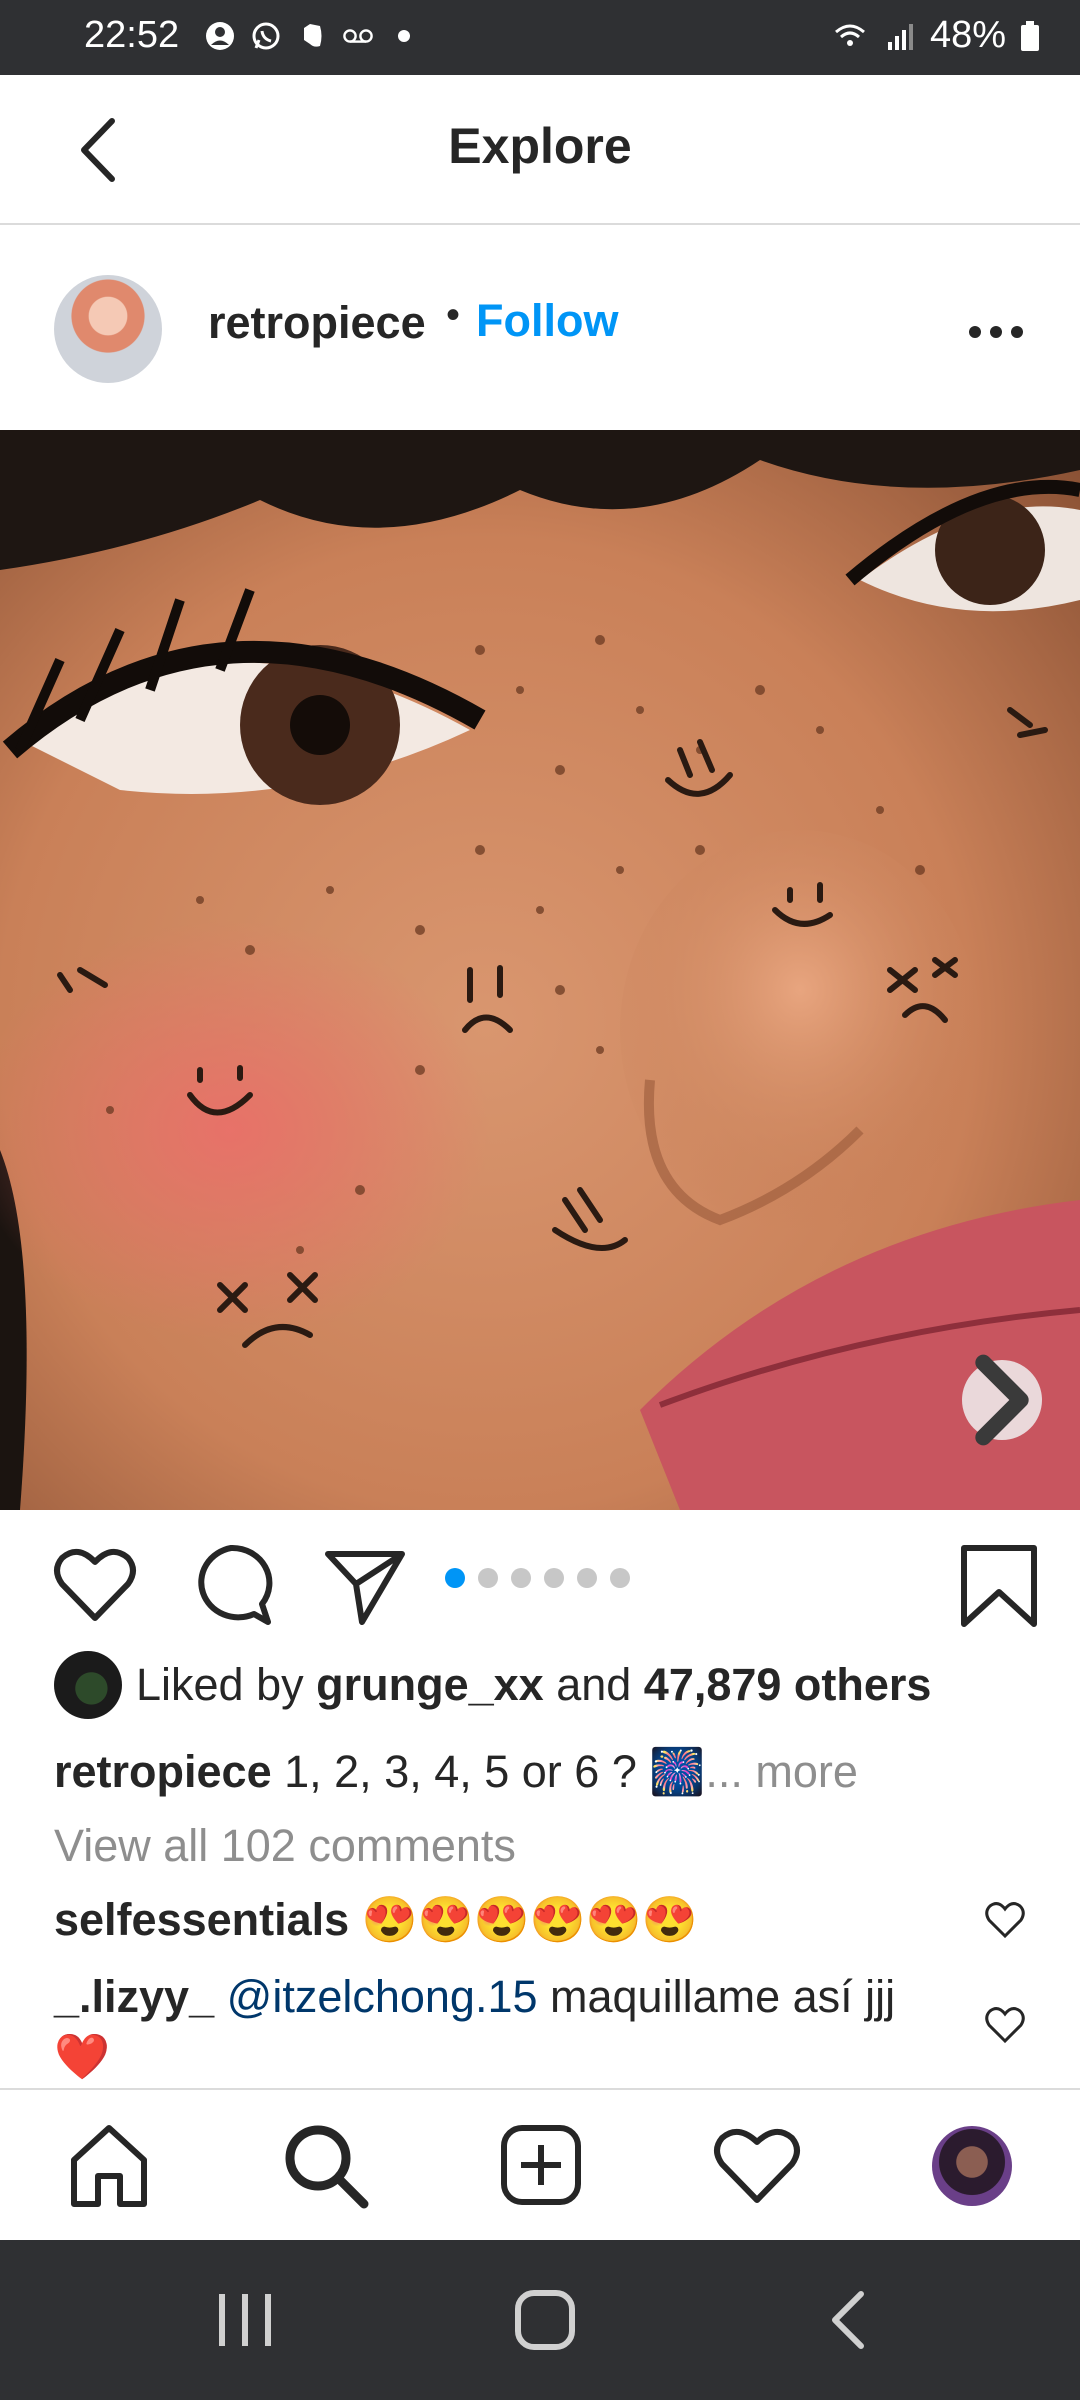 The width and height of the screenshot is (1080, 2400). I want to click on liker-username: grunge_xx, so click(430, 1685).